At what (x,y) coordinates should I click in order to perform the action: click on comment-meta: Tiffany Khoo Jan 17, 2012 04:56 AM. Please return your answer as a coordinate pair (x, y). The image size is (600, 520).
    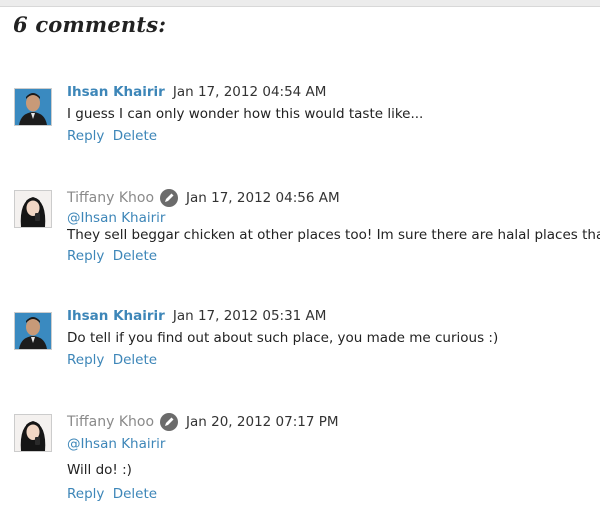
    Looking at the image, I should click on (203, 198).